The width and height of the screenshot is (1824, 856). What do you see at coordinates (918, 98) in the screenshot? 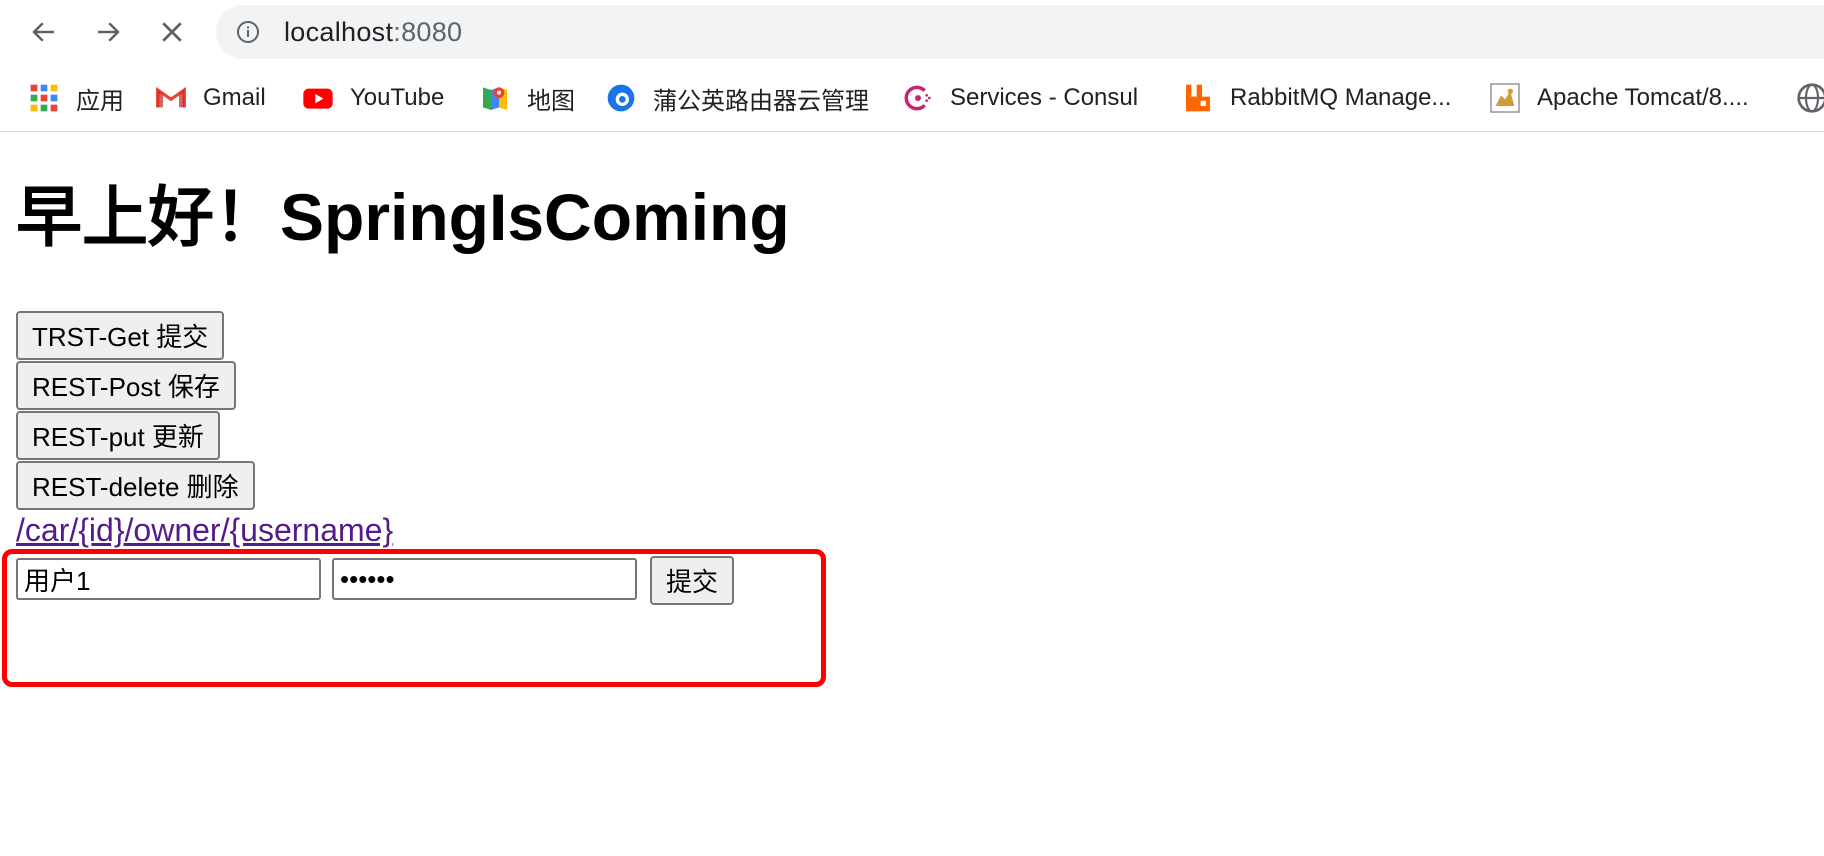
I see `consul-icon` at bounding box center [918, 98].